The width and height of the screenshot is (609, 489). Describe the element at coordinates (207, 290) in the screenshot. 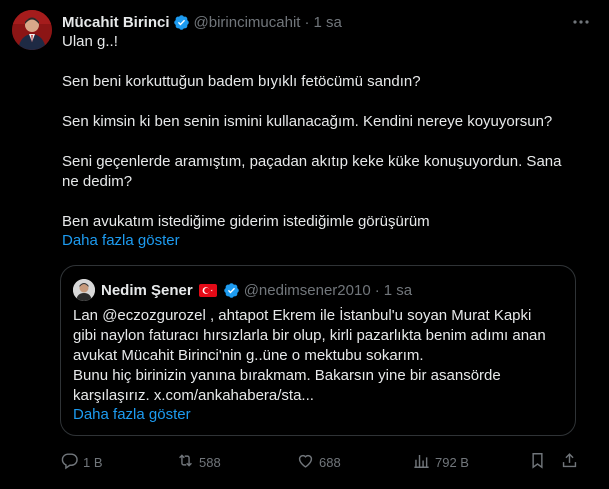

I see `turkey-flag-icon` at that location.